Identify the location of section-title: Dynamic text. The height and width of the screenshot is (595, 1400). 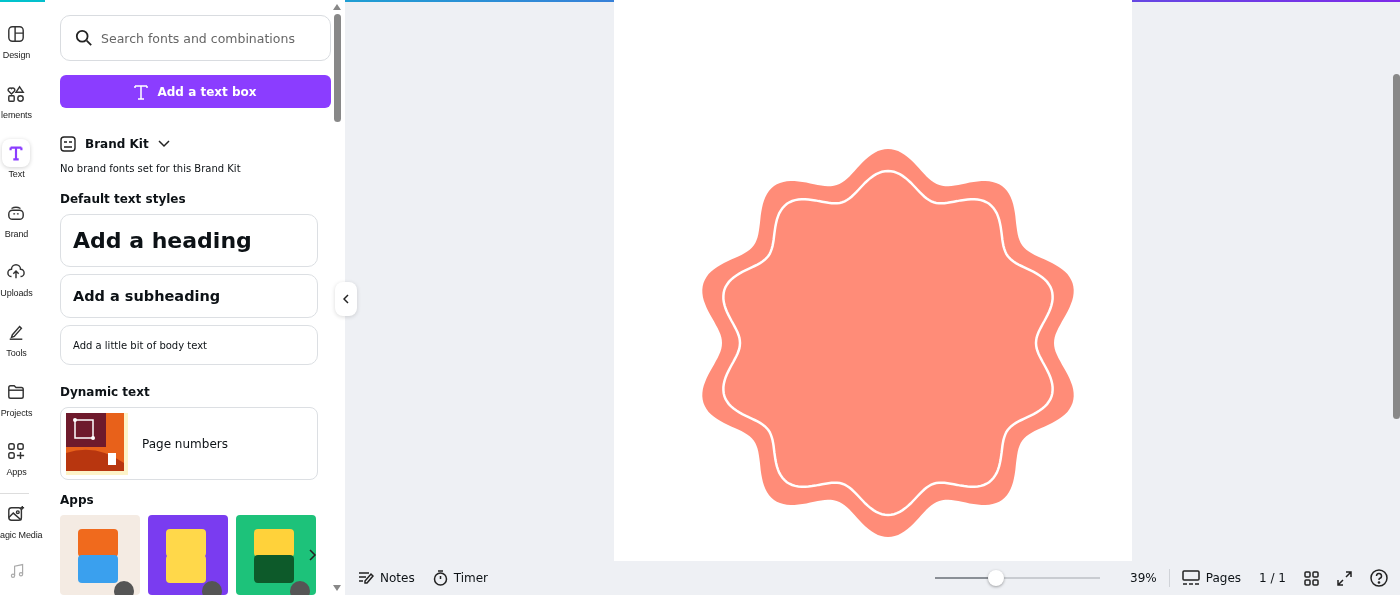
(105, 392).